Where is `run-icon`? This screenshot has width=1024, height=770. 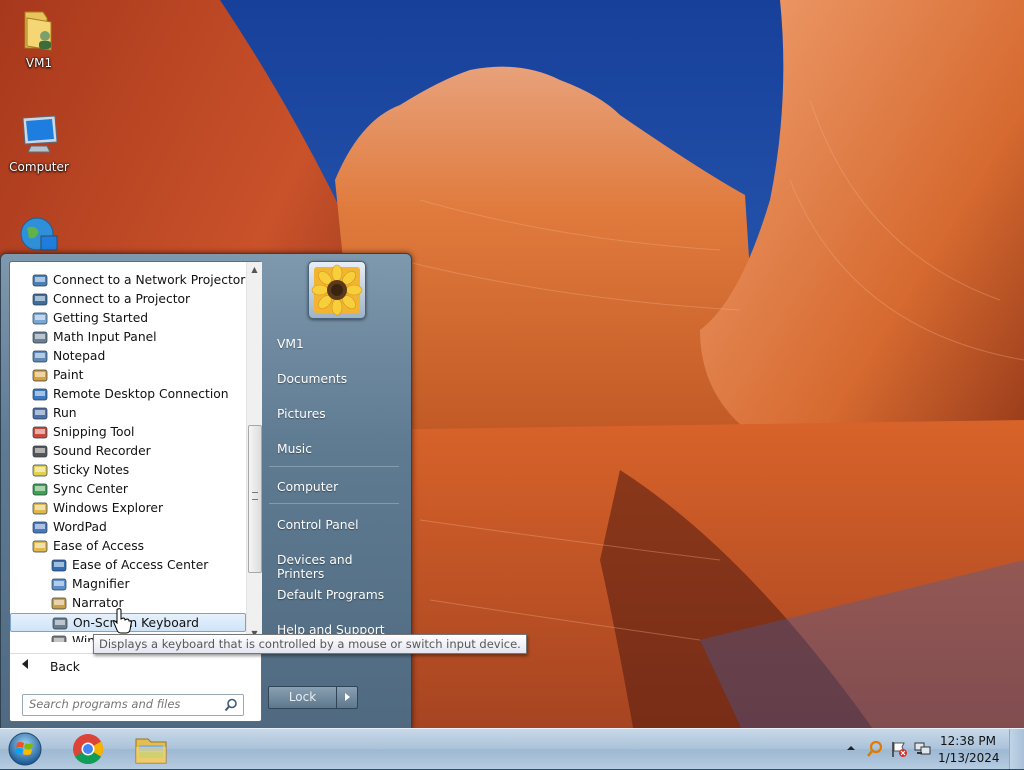 run-icon is located at coordinates (40, 413).